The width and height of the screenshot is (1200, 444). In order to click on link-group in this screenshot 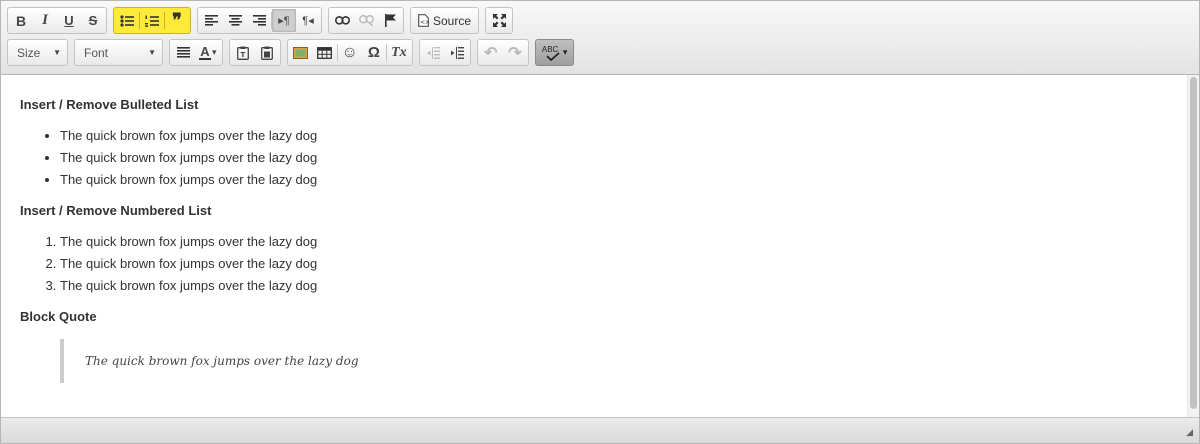, I will do `click(366, 20)`.